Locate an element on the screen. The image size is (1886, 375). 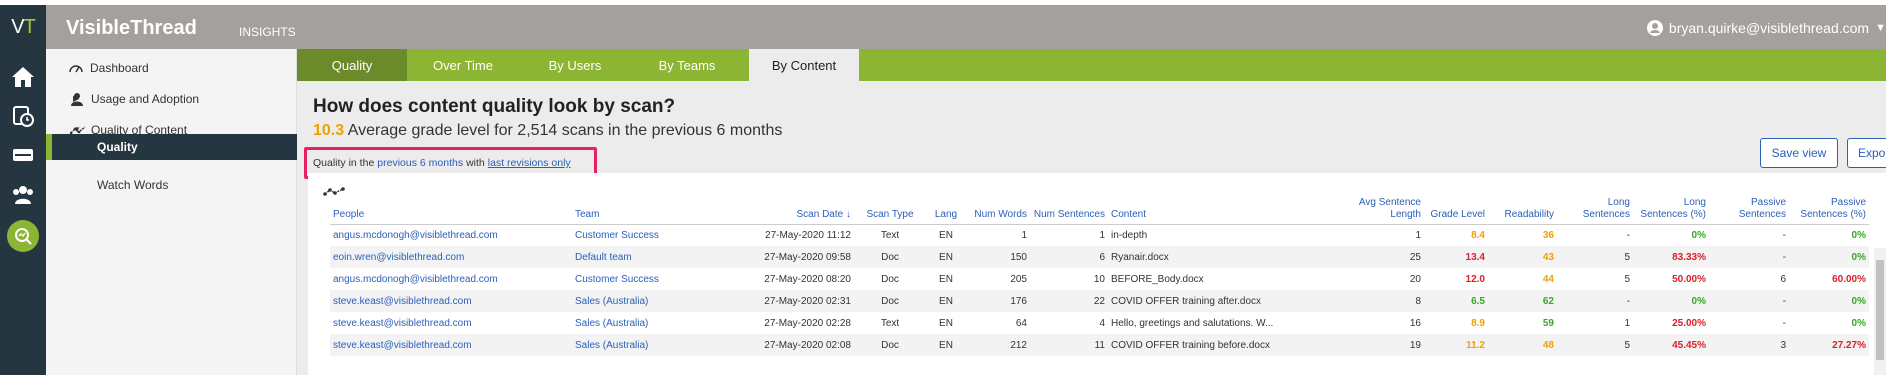
filter-prefix: Quality in the is located at coordinates (344, 163).